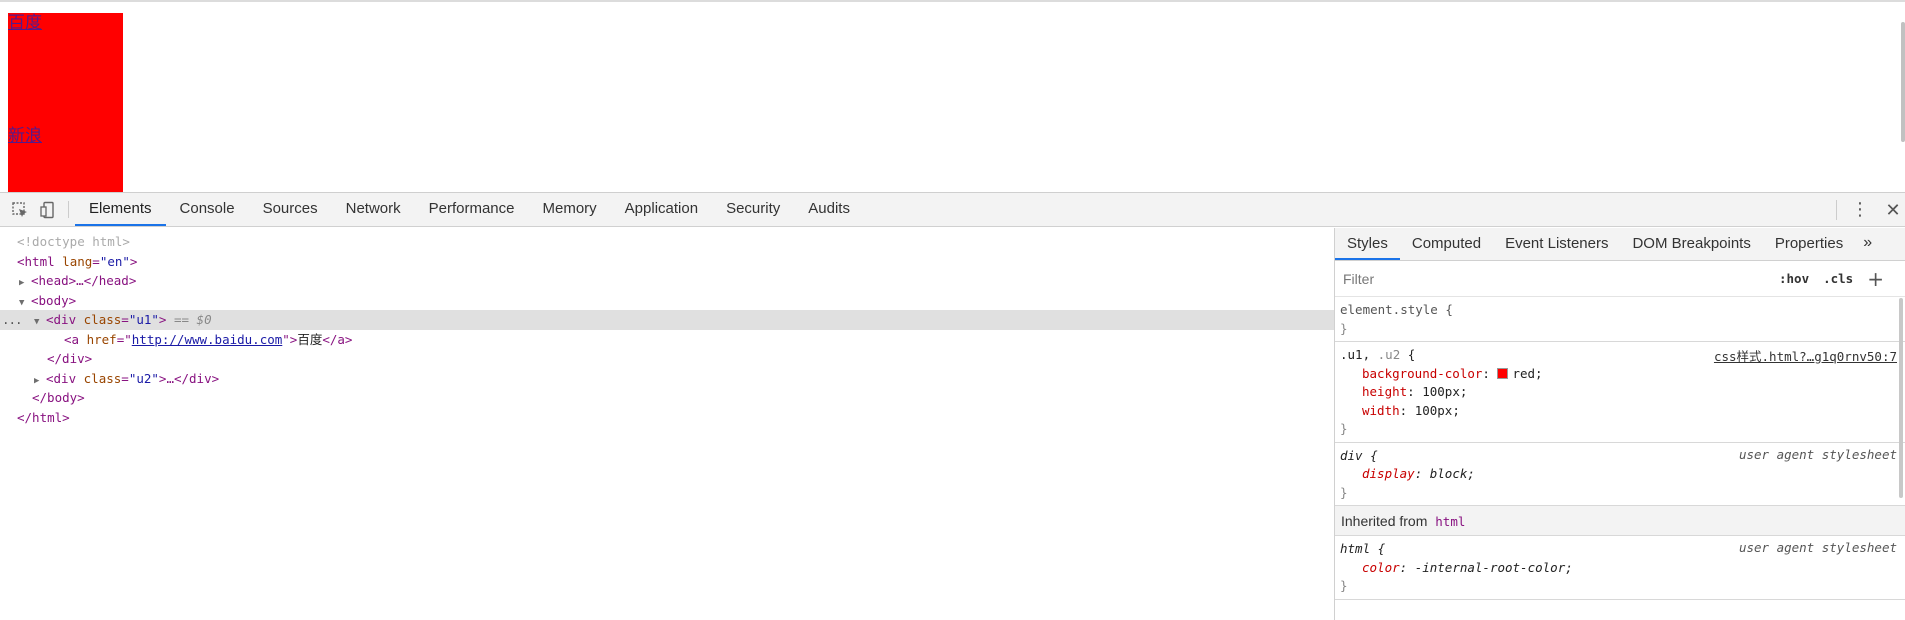 This screenshot has height=620, width=1905. What do you see at coordinates (207, 209) in the screenshot?
I see `tab-console: Console` at bounding box center [207, 209].